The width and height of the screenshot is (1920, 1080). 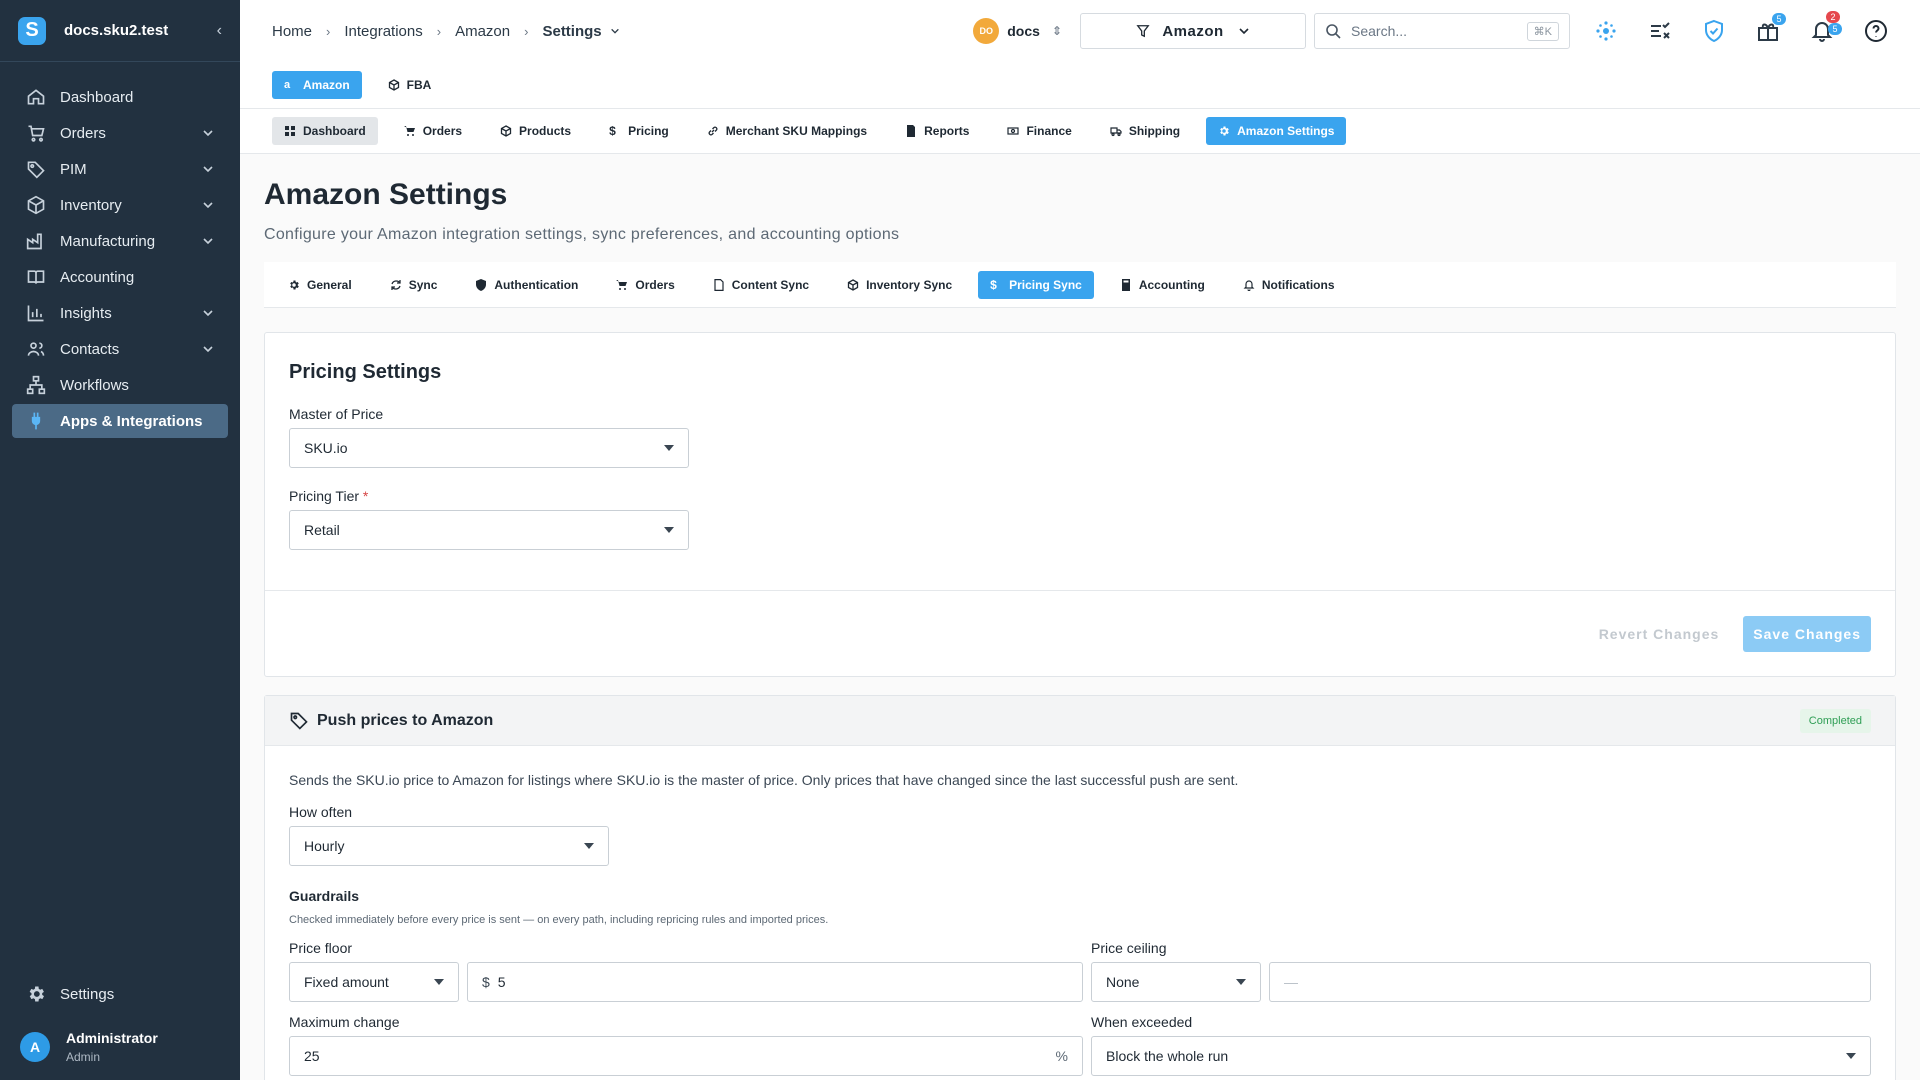 I want to click on tab-label: Notifications, so click(x=1298, y=284).